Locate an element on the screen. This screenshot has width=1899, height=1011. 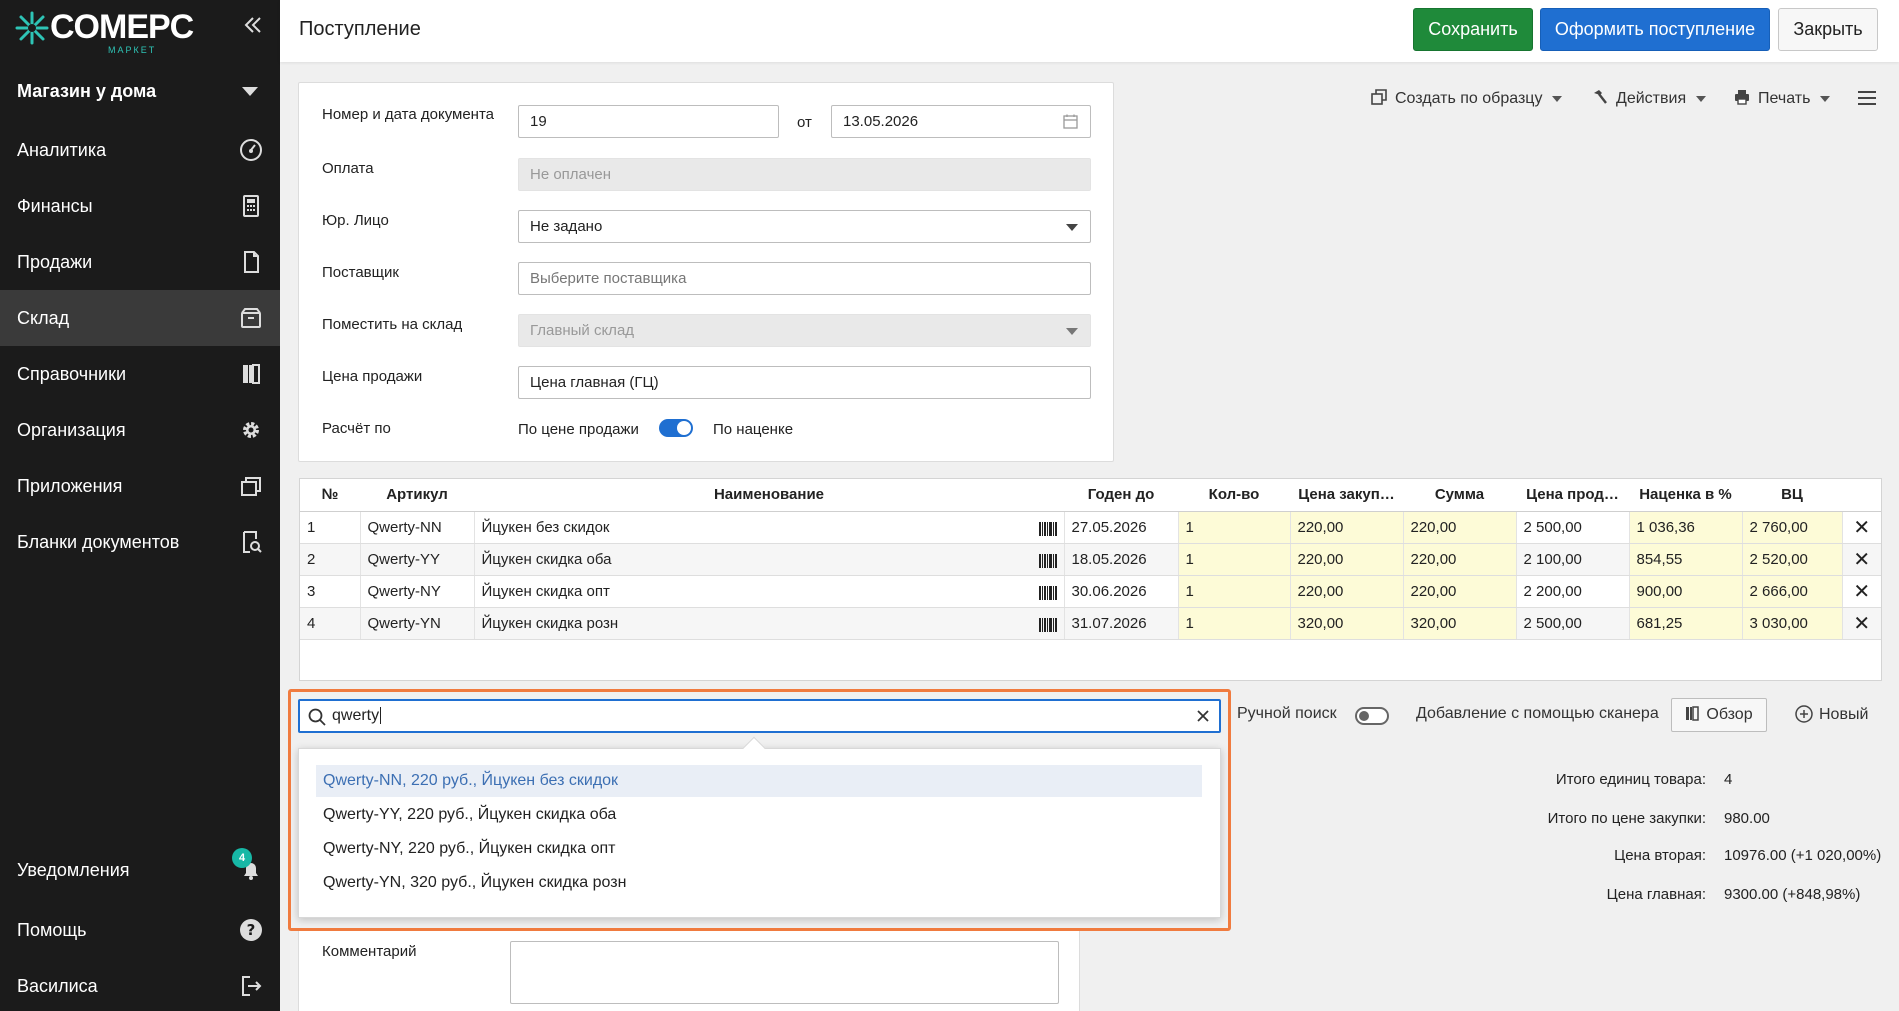
print-menu: Печать is located at coordinates (1782, 99).